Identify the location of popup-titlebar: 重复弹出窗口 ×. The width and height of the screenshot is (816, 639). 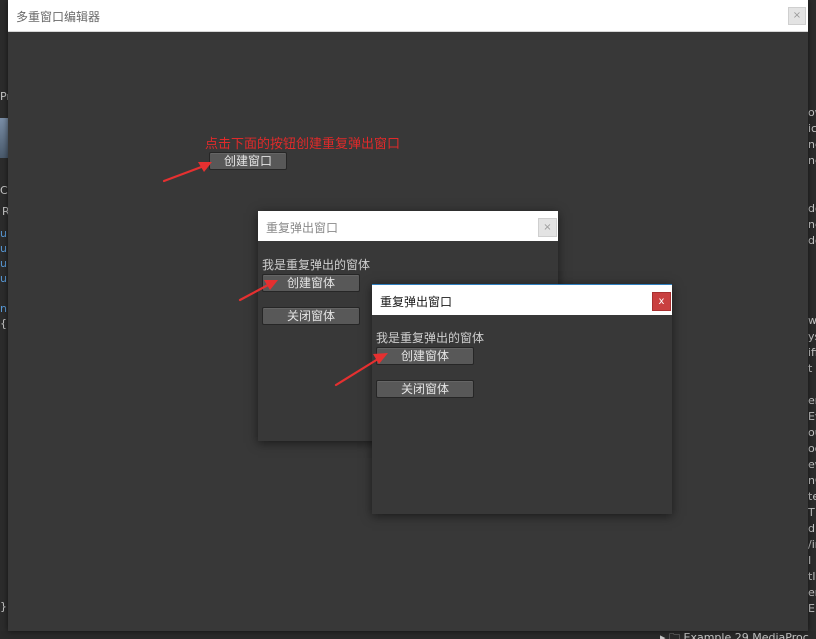
(408, 226).